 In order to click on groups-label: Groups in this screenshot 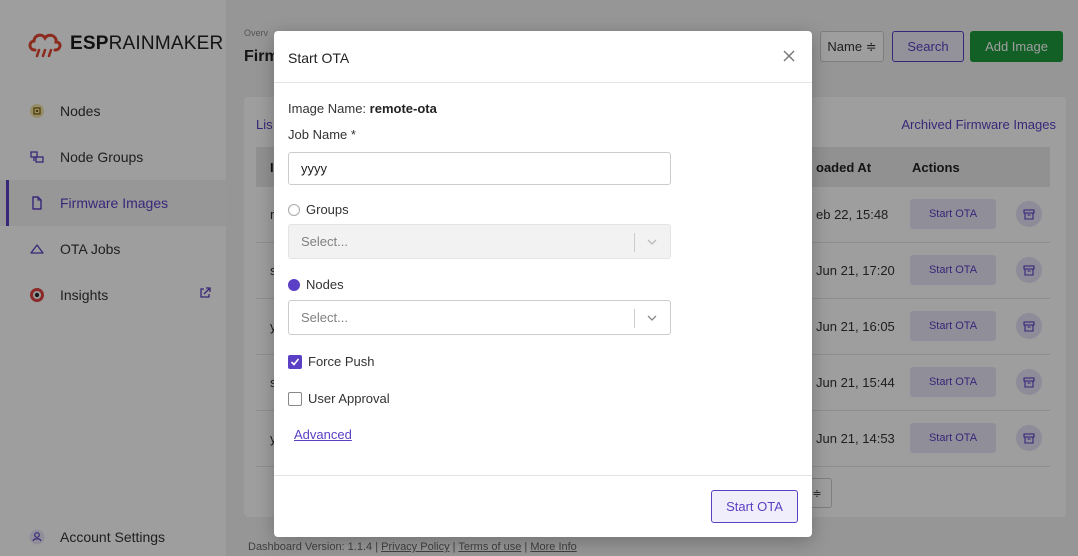, I will do `click(327, 209)`.